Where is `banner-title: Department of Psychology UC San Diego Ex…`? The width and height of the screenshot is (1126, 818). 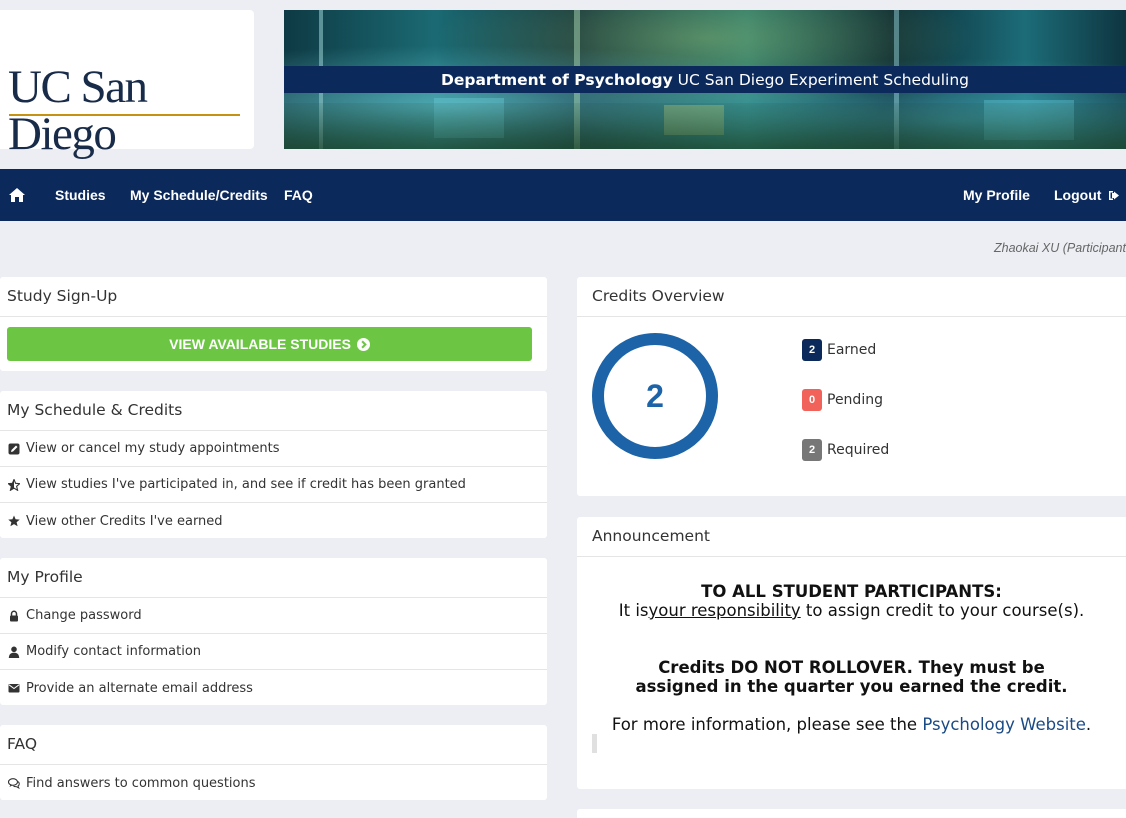
banner-title: Department of Psychology UC San Diego Ex… is located at coordinates (705, 79).